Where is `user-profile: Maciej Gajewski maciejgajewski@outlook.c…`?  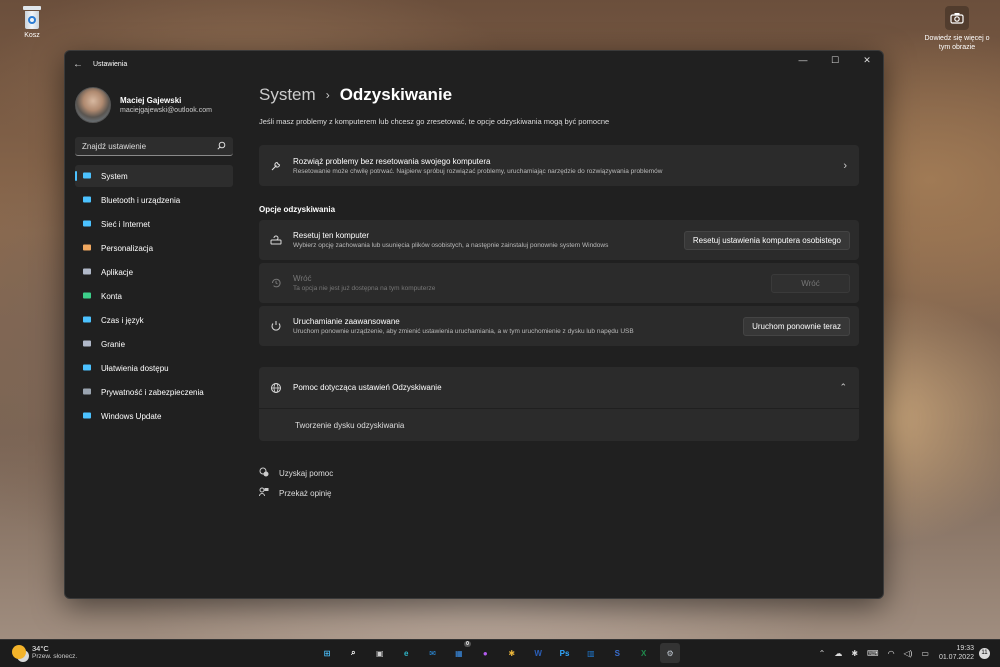 user-profile: Maciej Gajewski maciejgajewski@outlook.c… is located at coordinates (154, 102).